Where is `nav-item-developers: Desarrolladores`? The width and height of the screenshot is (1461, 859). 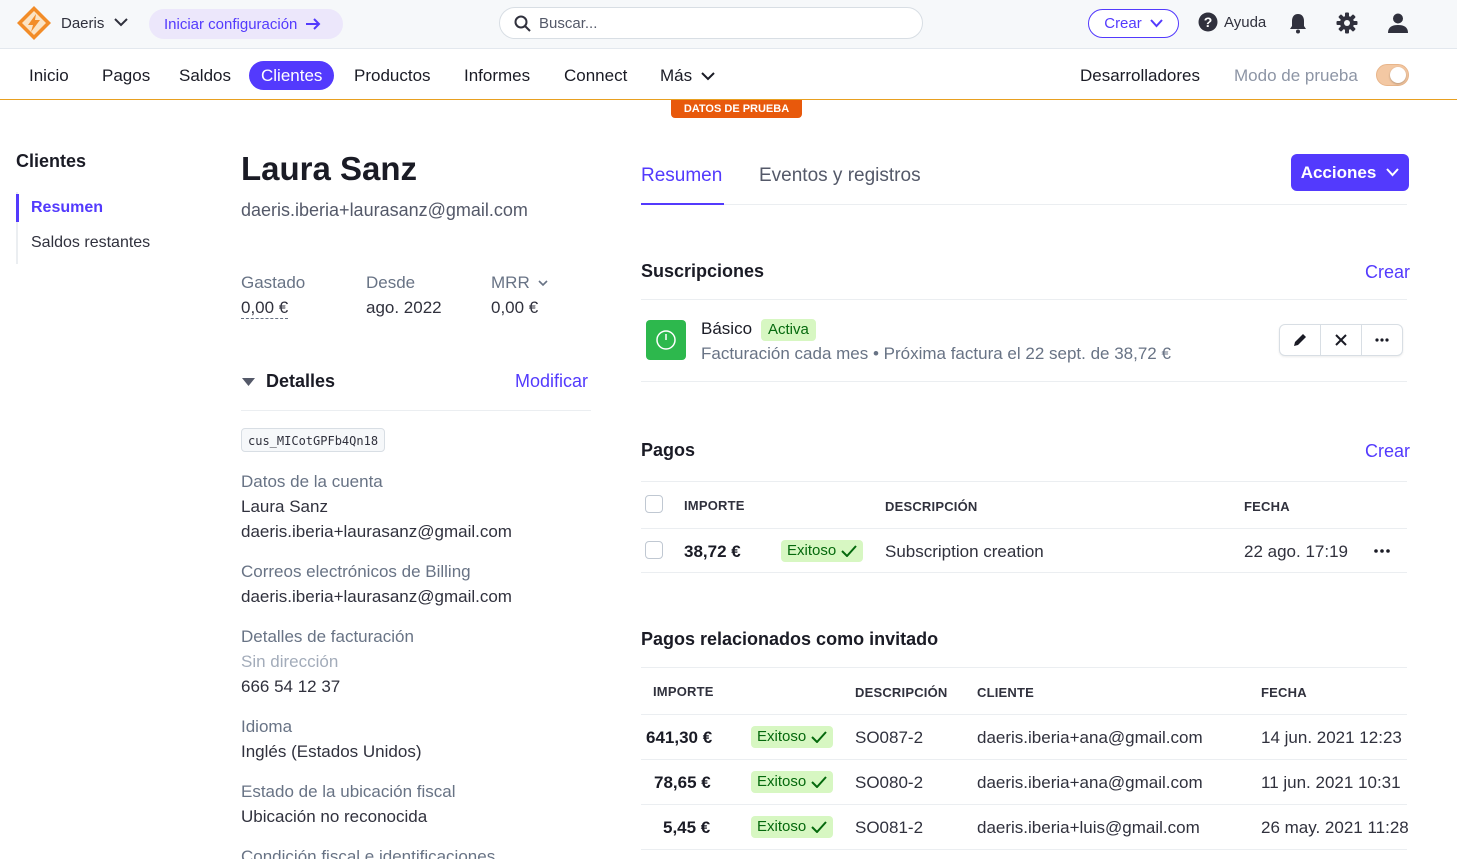
nav-item-developers: Desarrolladores is located at coordinates (1140, 75).